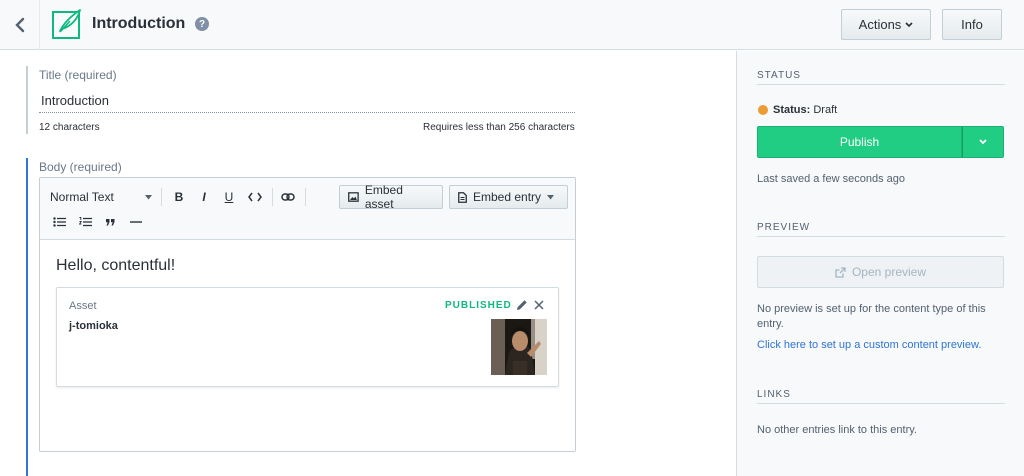 This screenshot has height=476, width=1024. What do you see at coordinates (763, 110) in the screenshot?
I see `status-indicator-dot` at bounding box center [763, 110].